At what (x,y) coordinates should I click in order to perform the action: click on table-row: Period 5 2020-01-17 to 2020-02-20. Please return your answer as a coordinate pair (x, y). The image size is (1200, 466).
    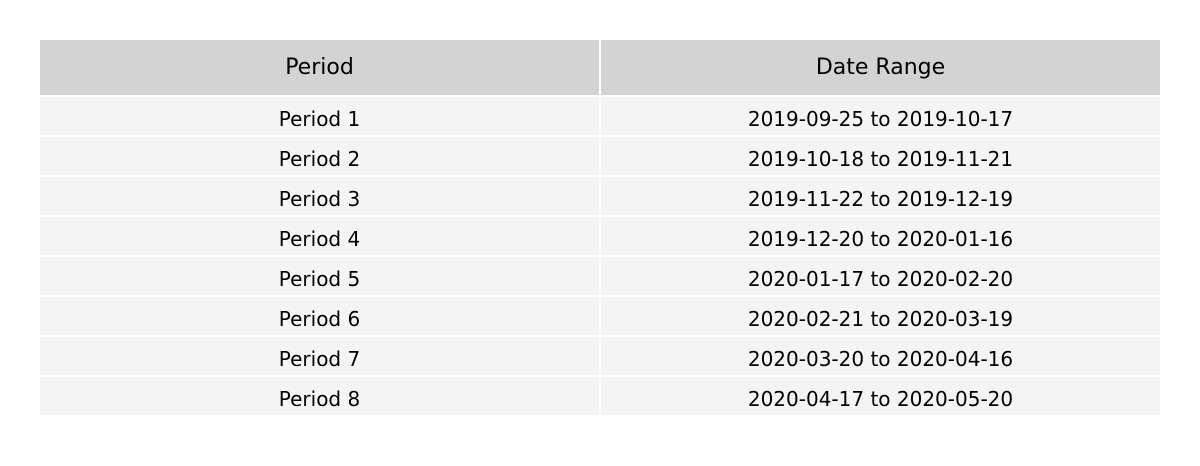
    Looking at the image, I should click on (600, 276).